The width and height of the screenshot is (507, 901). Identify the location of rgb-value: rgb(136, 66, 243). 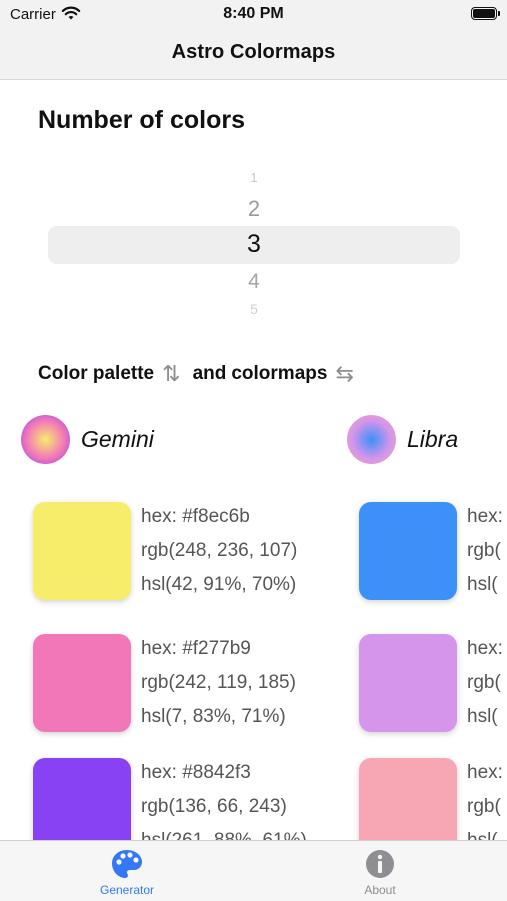
(214, 806).